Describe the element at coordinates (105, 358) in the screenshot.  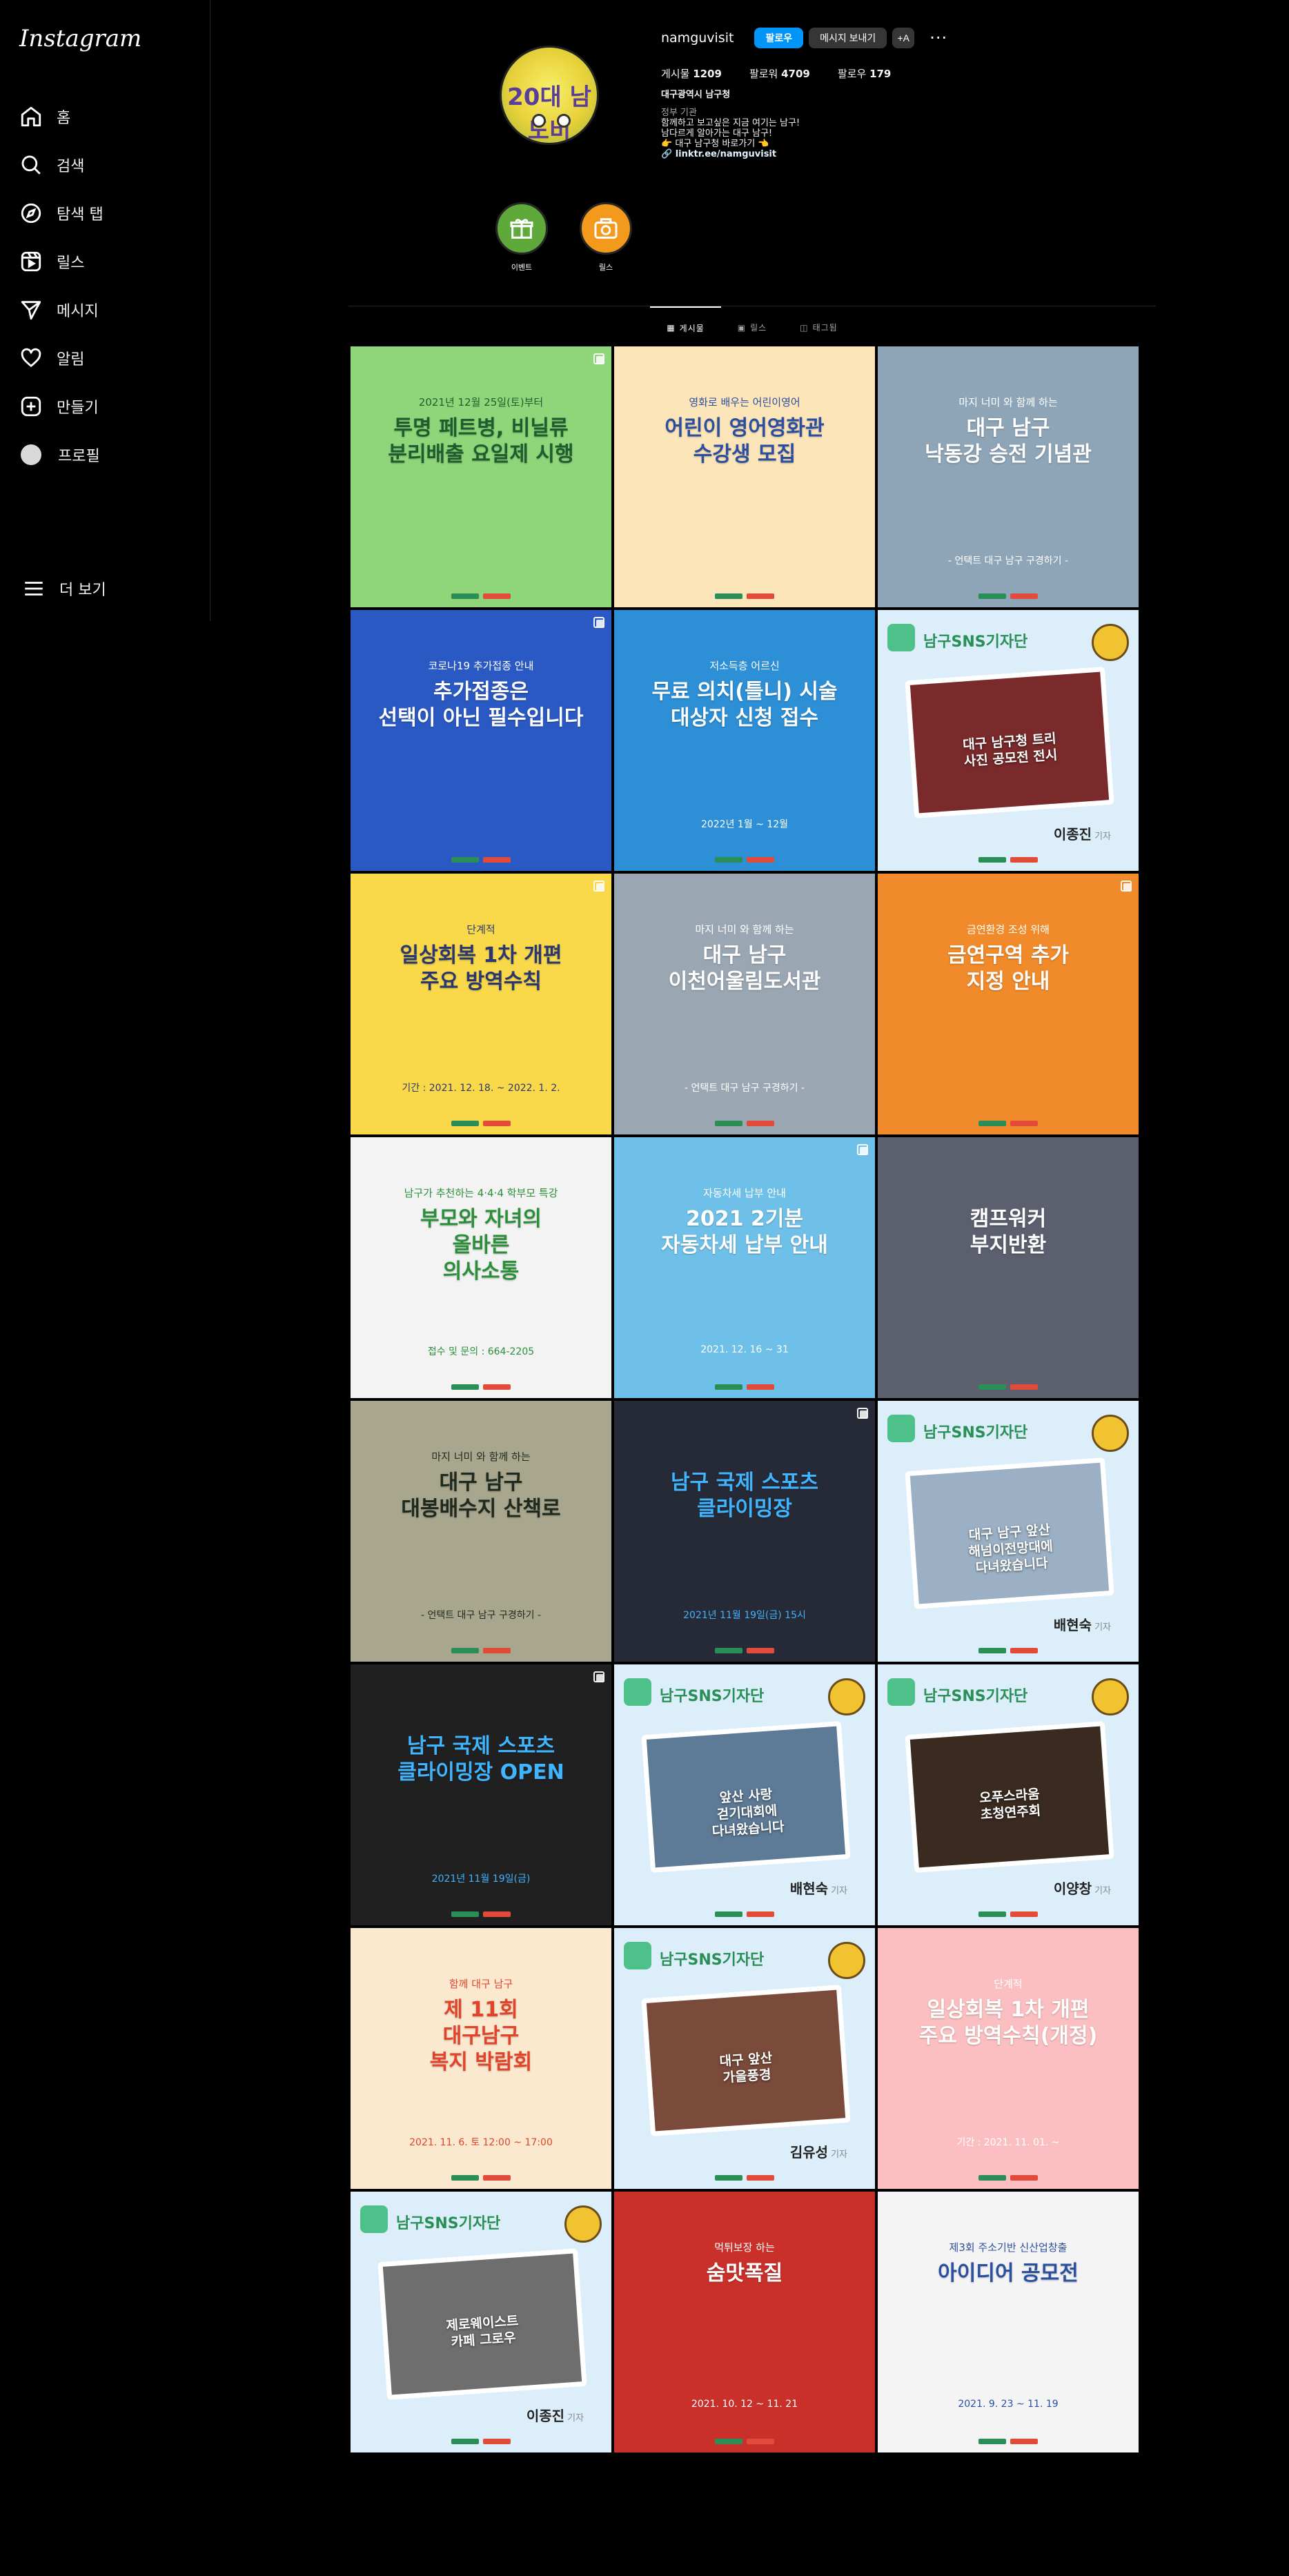
I see `sidebar-item-notifications: 알림` at that location.